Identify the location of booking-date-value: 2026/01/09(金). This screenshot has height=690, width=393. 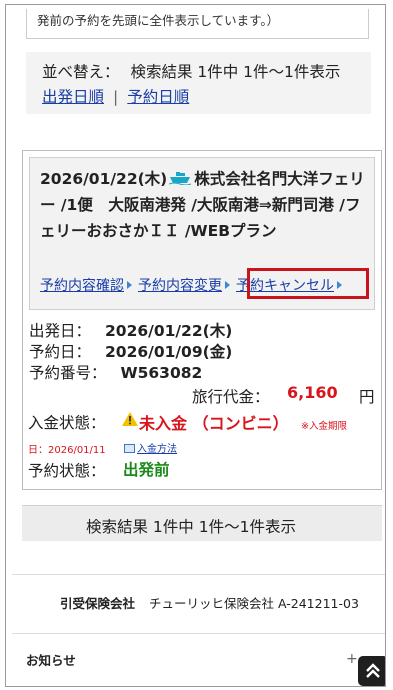
(169, 352).